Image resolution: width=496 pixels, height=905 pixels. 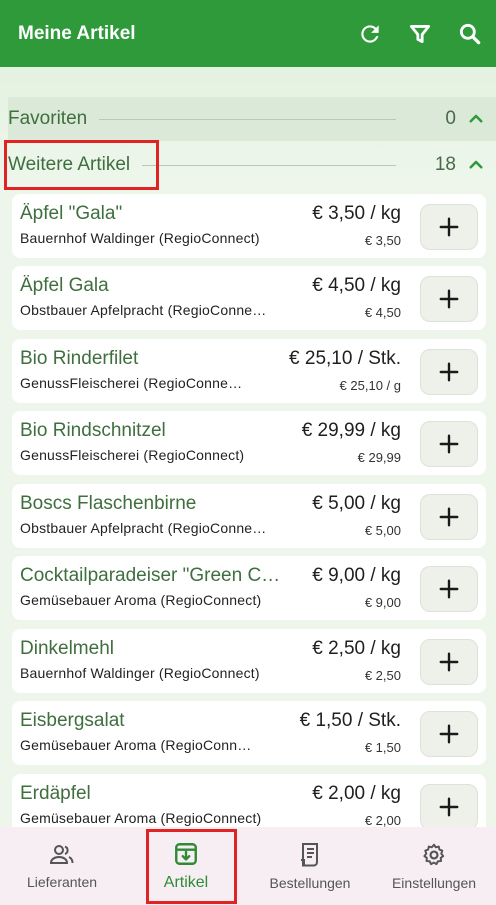 I want to click on article-price: € 29,99 / kg, so click(x=351, y=430).